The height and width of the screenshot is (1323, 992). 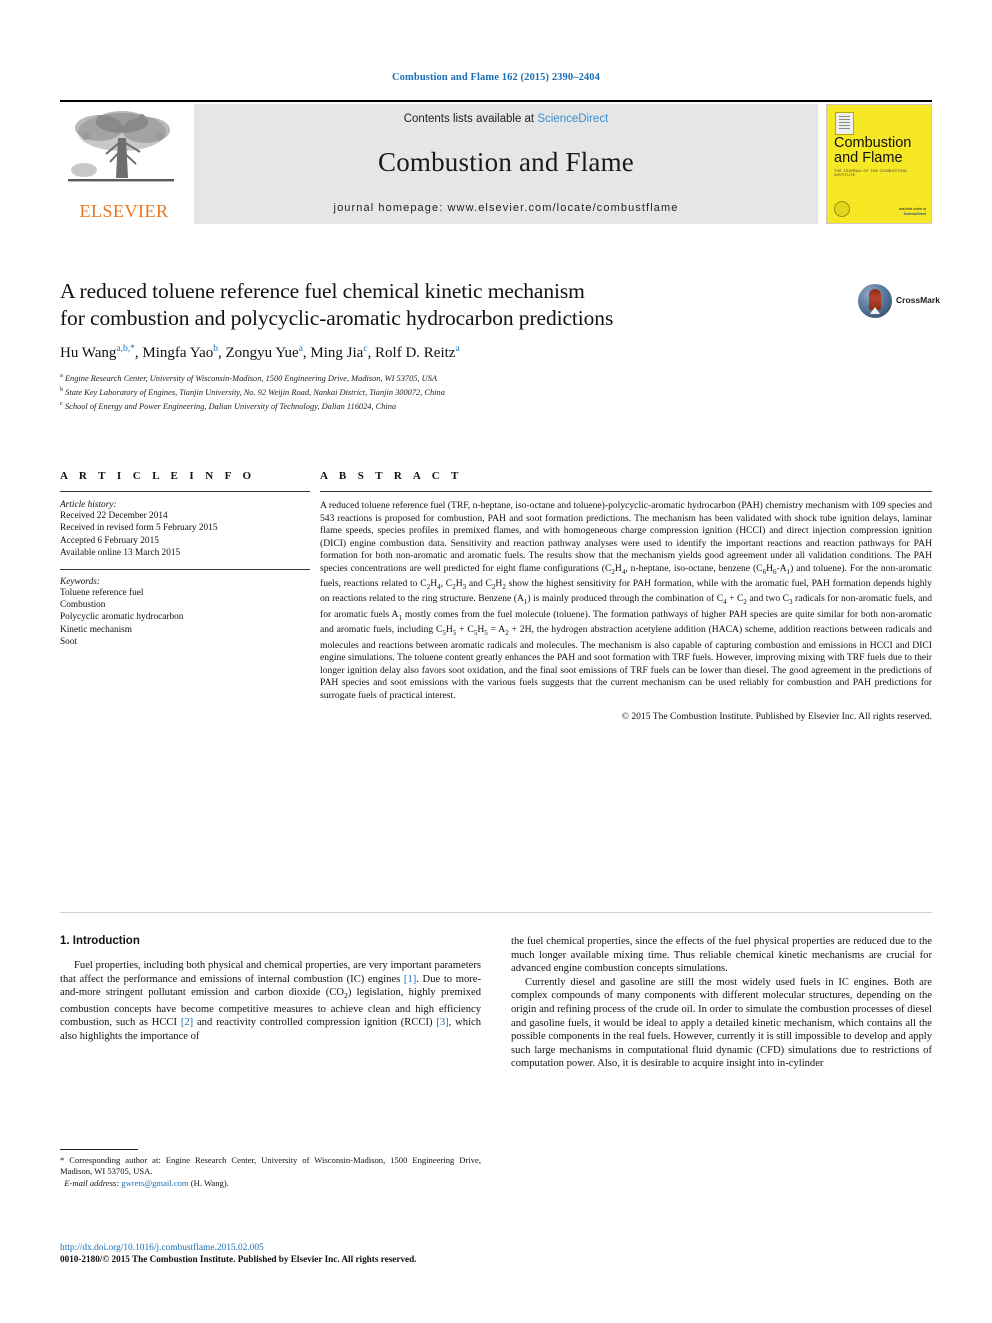 I want to click on keywords-separator, so click(x=185, y=569).